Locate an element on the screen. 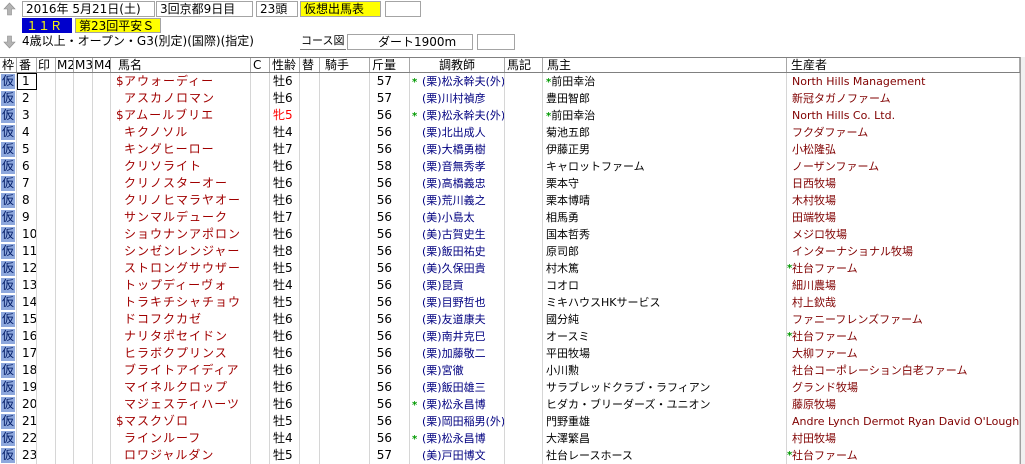 The image size is (1025, 464). horse-name: クリノスターオー is located at coordinates (176, 183).